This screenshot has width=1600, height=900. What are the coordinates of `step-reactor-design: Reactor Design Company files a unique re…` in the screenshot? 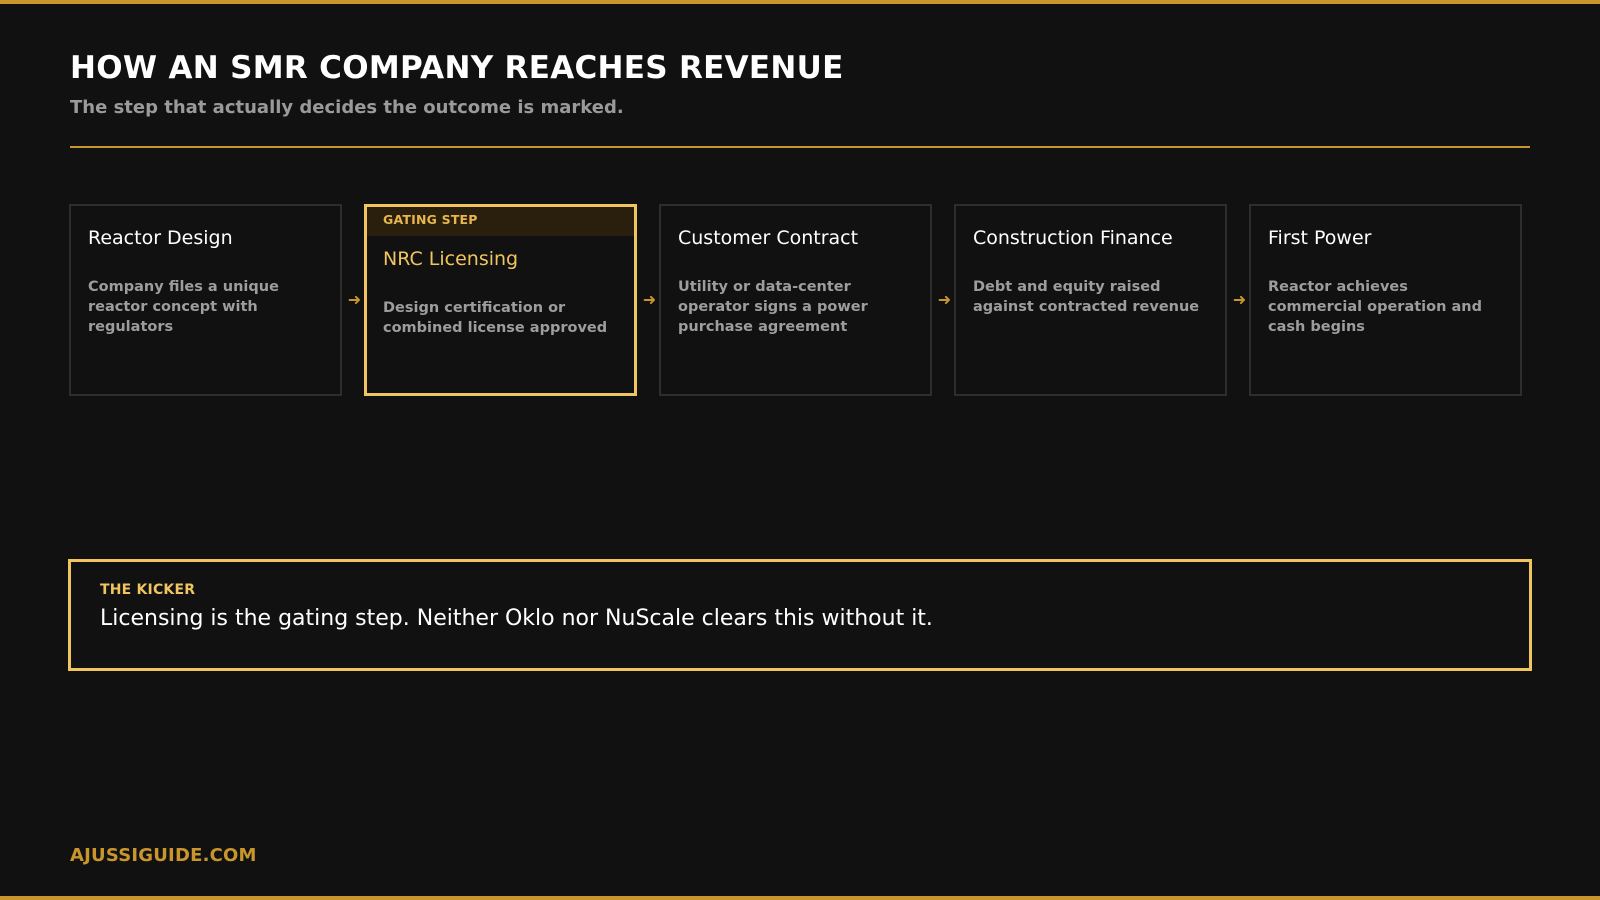 It's located at (205, 300).